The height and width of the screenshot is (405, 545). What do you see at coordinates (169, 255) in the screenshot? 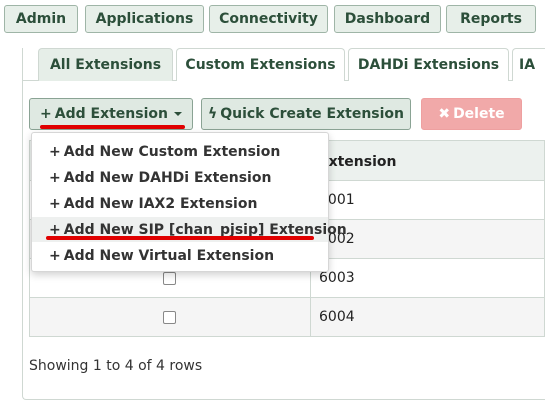
I see `menu-item-label: Add New Virtual Extension` at bounding box center [169, 255].